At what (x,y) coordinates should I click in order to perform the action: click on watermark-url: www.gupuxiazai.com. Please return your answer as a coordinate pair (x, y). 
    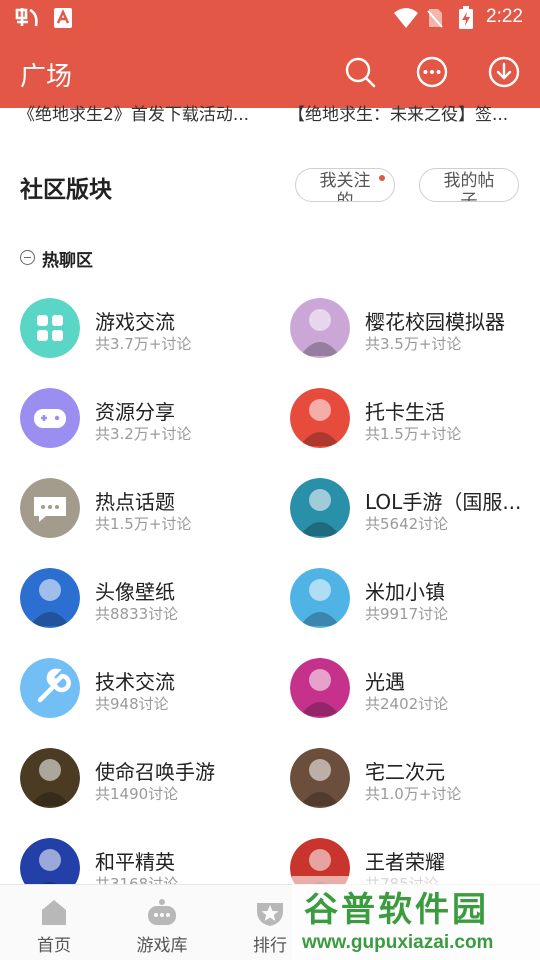
    Looking at the image, I should click on (398, 942).